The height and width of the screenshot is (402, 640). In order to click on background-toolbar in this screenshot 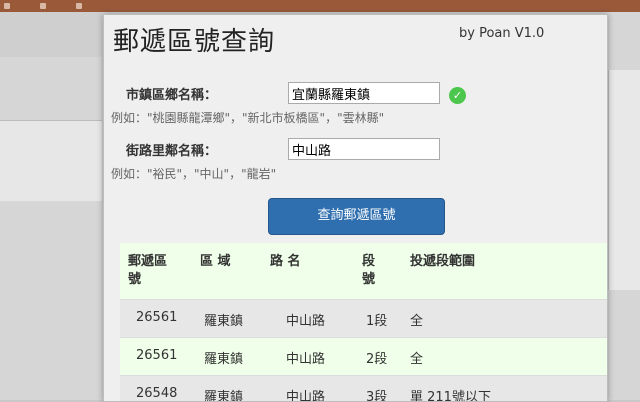, I will do `click(320, 6)`.